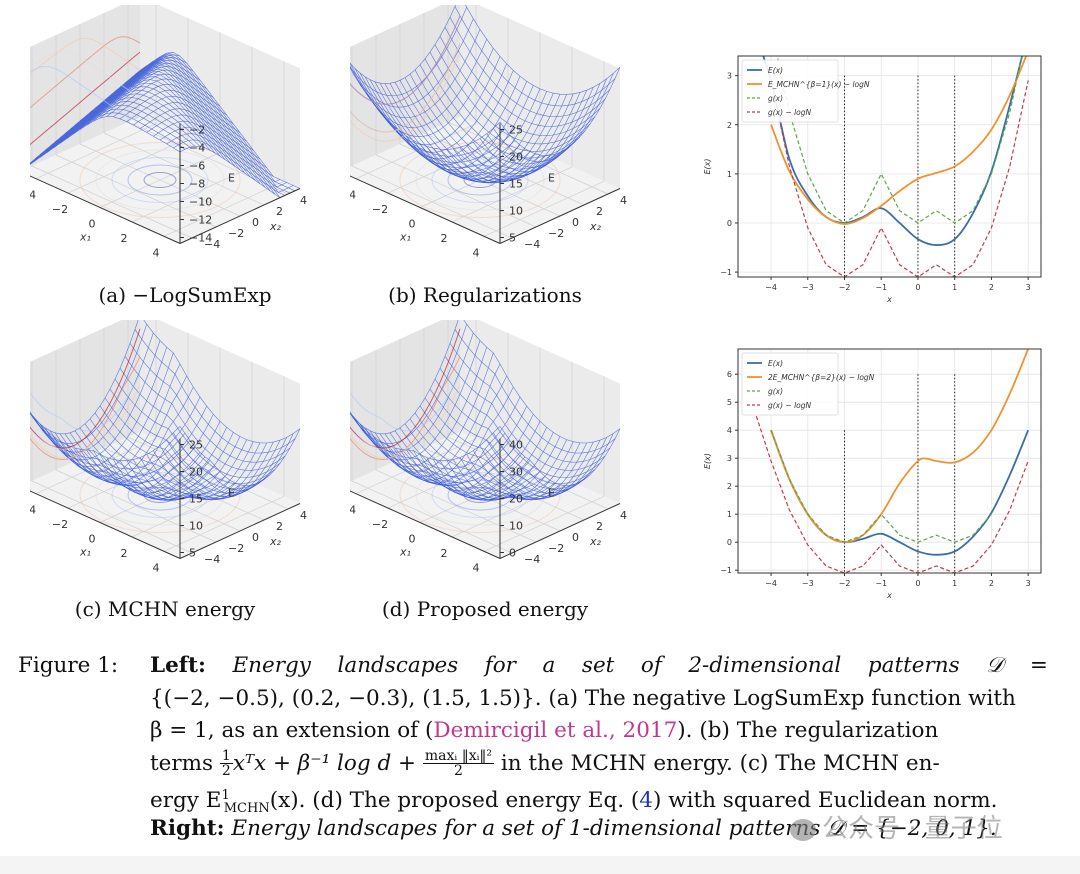  I want to click on z-tick-label: 40, so click(516, 445).